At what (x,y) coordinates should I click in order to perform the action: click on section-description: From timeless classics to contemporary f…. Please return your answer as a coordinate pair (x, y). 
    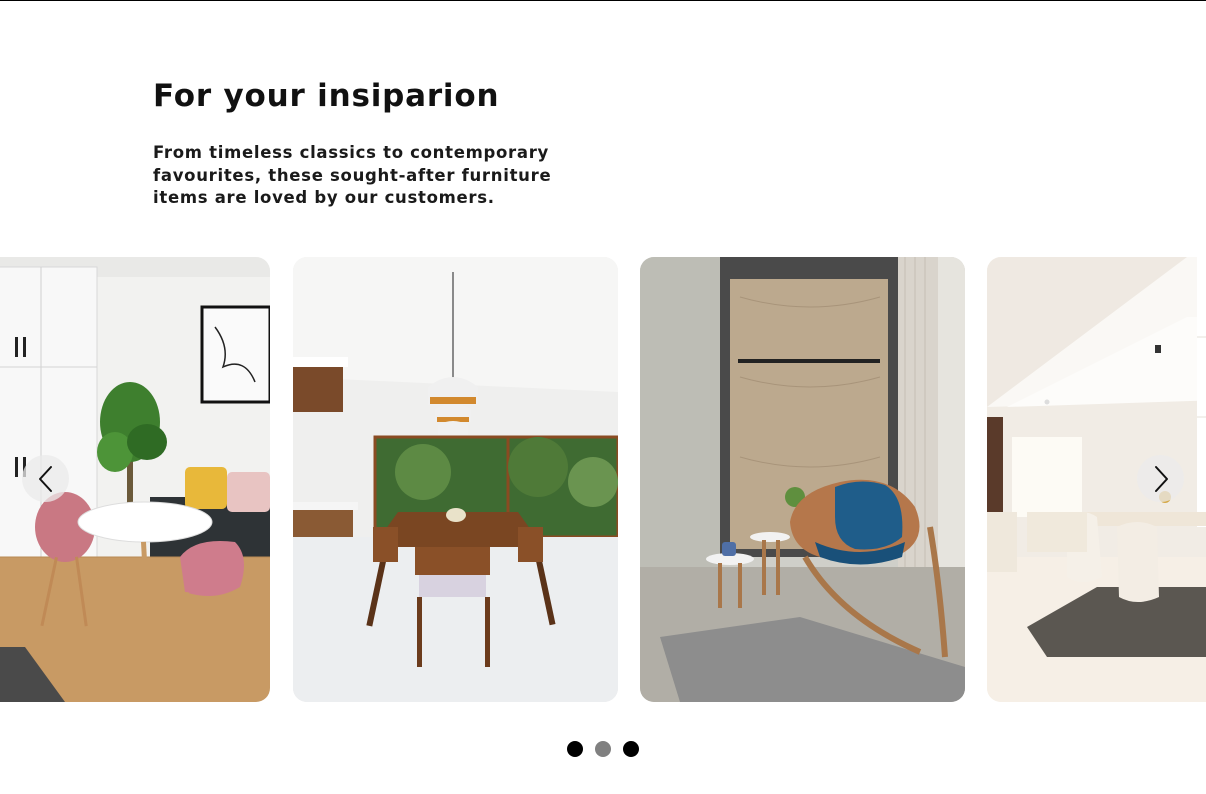
    Looking at the image, I should click on (352, 175).